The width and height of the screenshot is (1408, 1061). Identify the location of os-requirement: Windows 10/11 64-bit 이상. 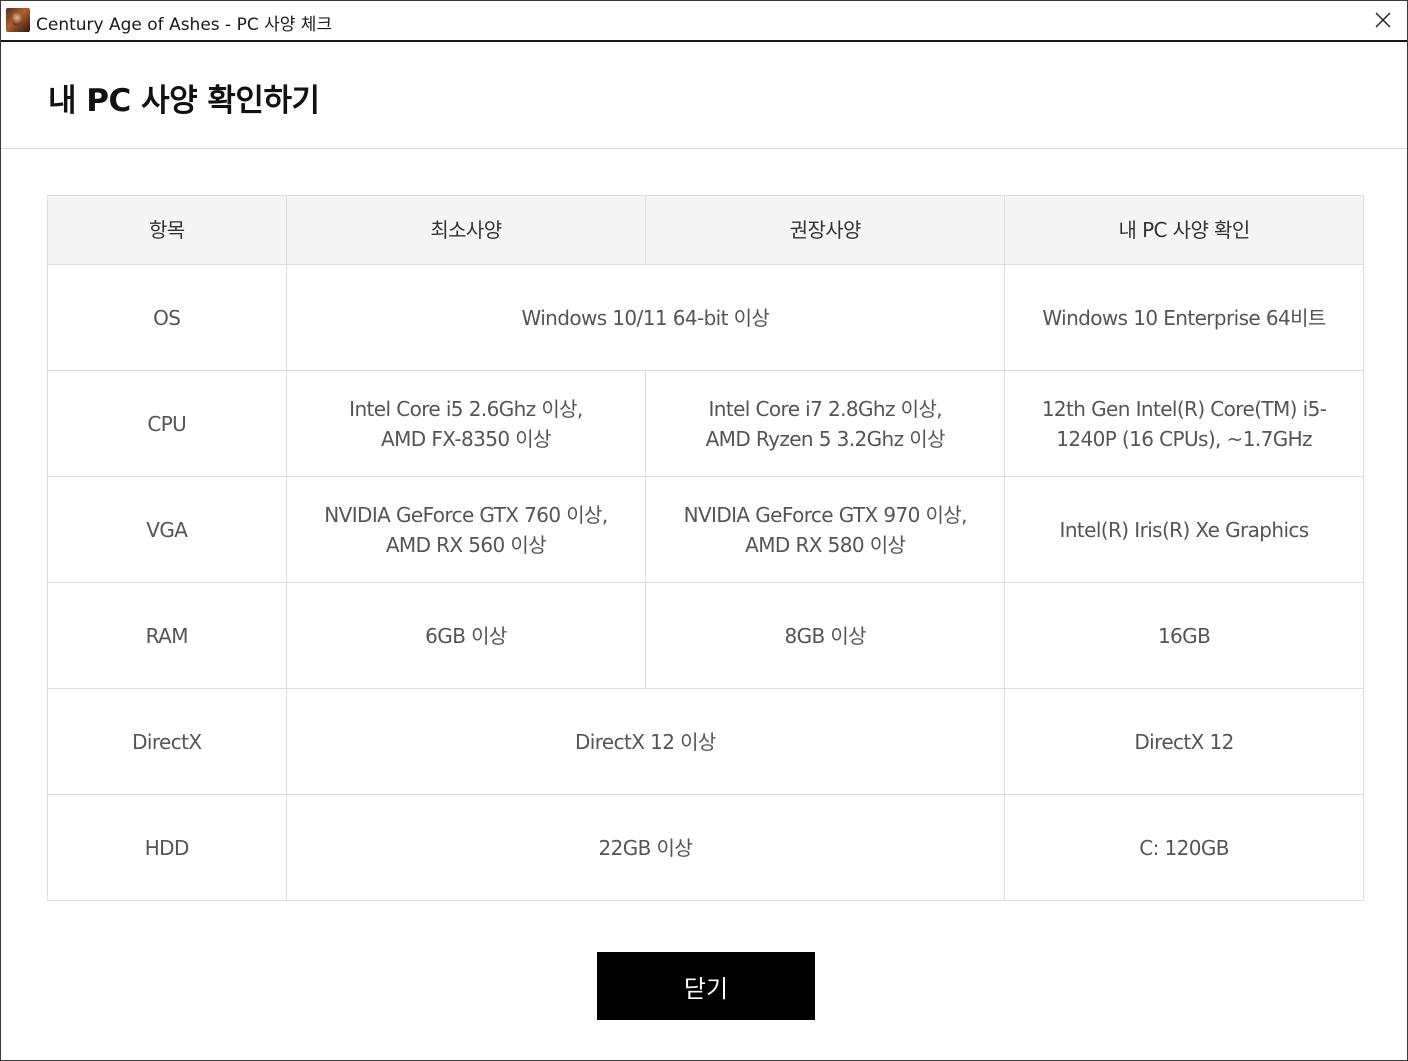
(645, 317).